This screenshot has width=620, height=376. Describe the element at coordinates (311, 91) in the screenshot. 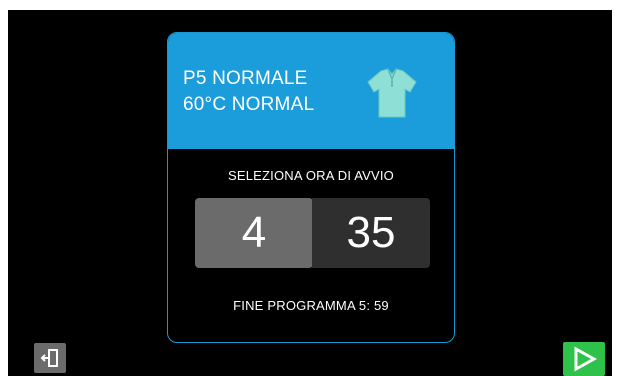

I see `program-header: P5 NORMALE 60°C NORMAL` at that location.